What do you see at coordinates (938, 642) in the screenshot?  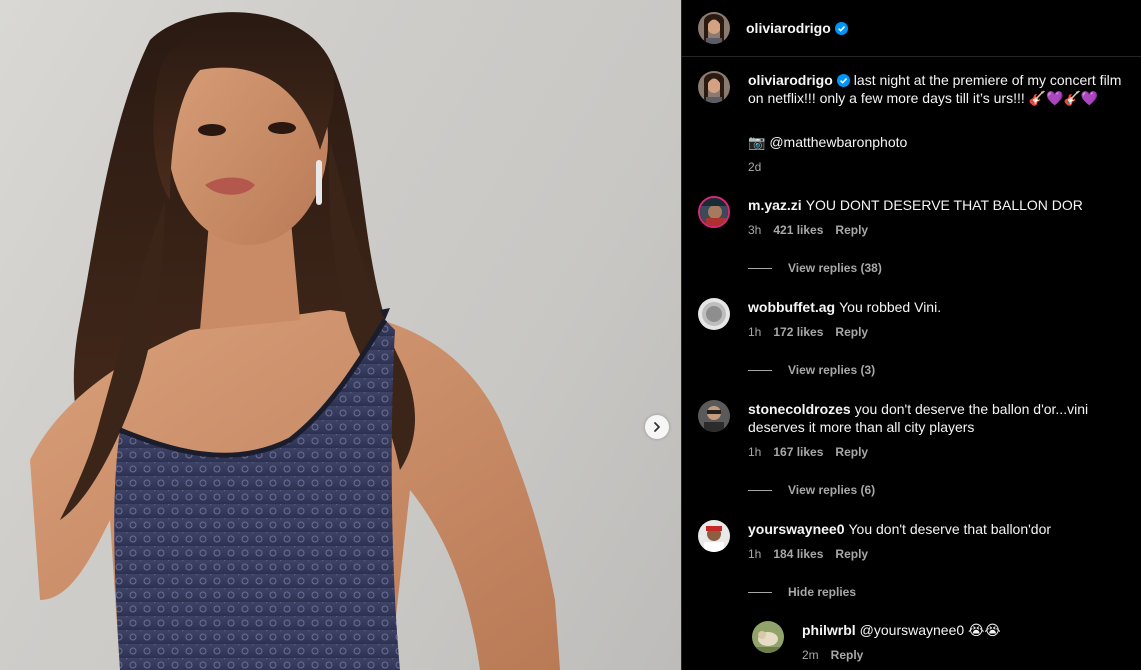 I see `reply-item: philwrbl @yourswaynee0 😭😭 2m Reply` at bounding box center [938, 642].